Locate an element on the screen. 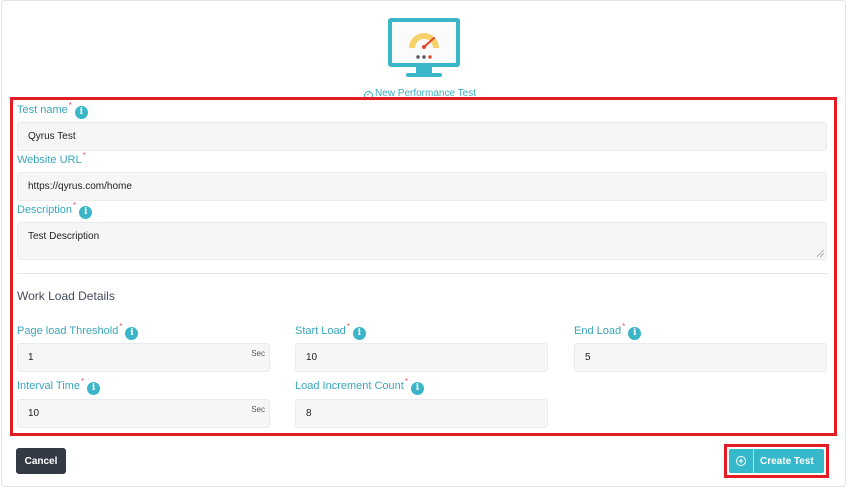 The height and width of the screenshot is (487, 847). start-load-input: 10 is located at coordinates (421, 357).